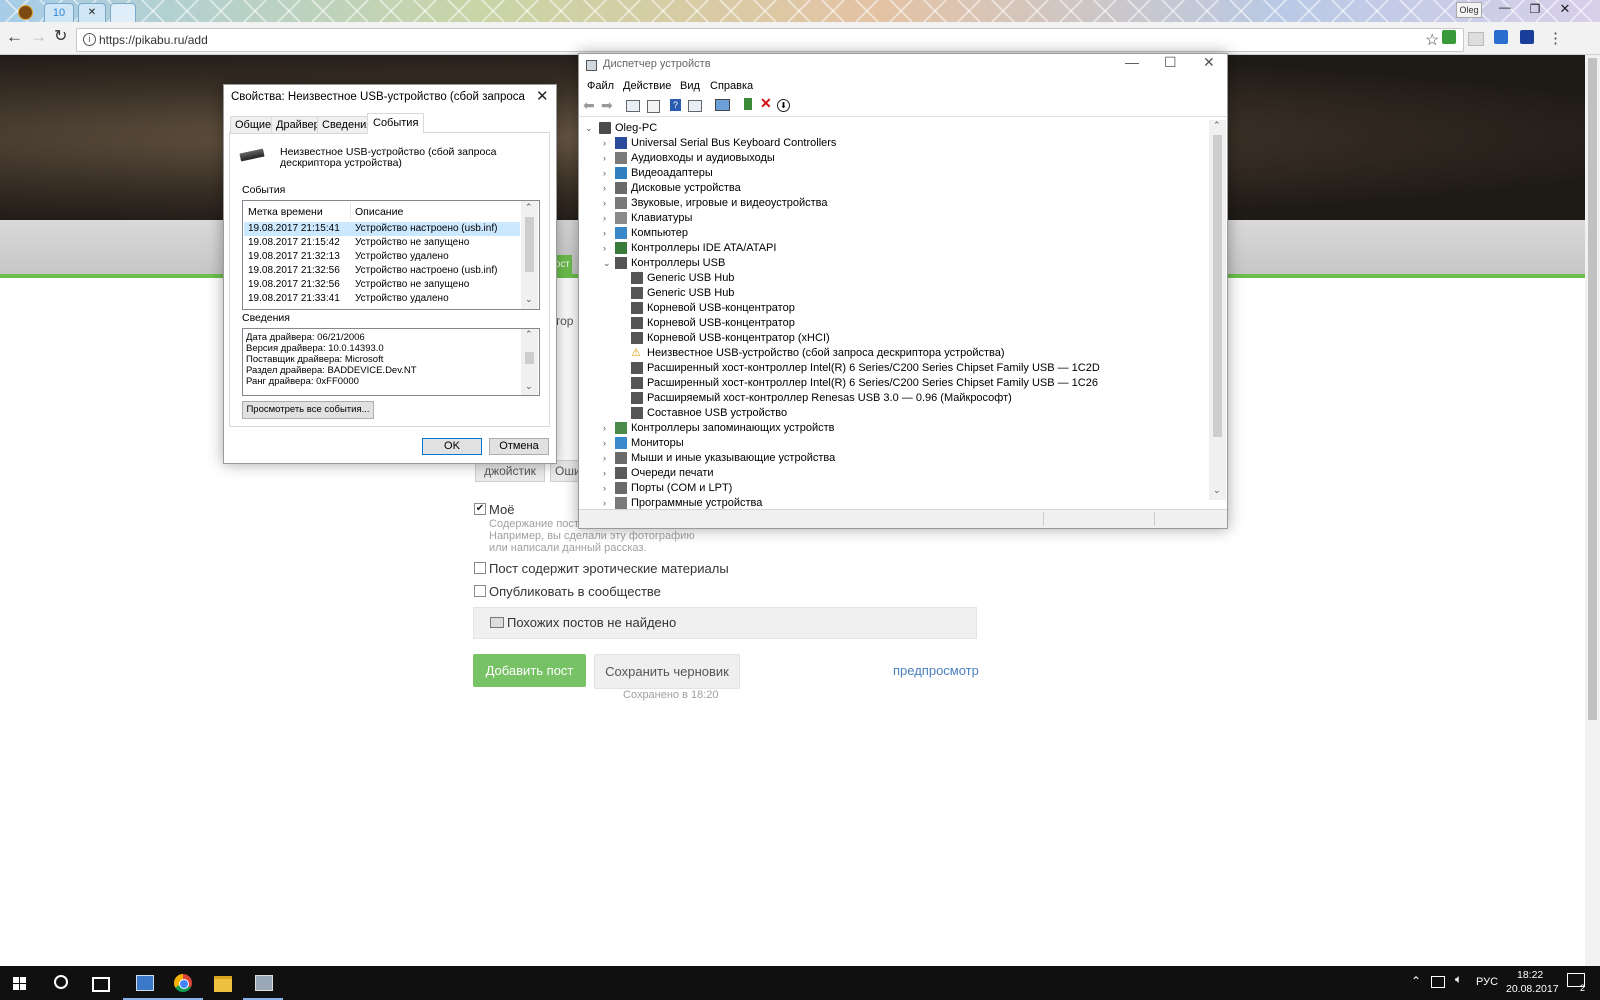 The image size is (1600, 1000). I want to click on volume-icon: 🔈︎, so click(1458, 979).